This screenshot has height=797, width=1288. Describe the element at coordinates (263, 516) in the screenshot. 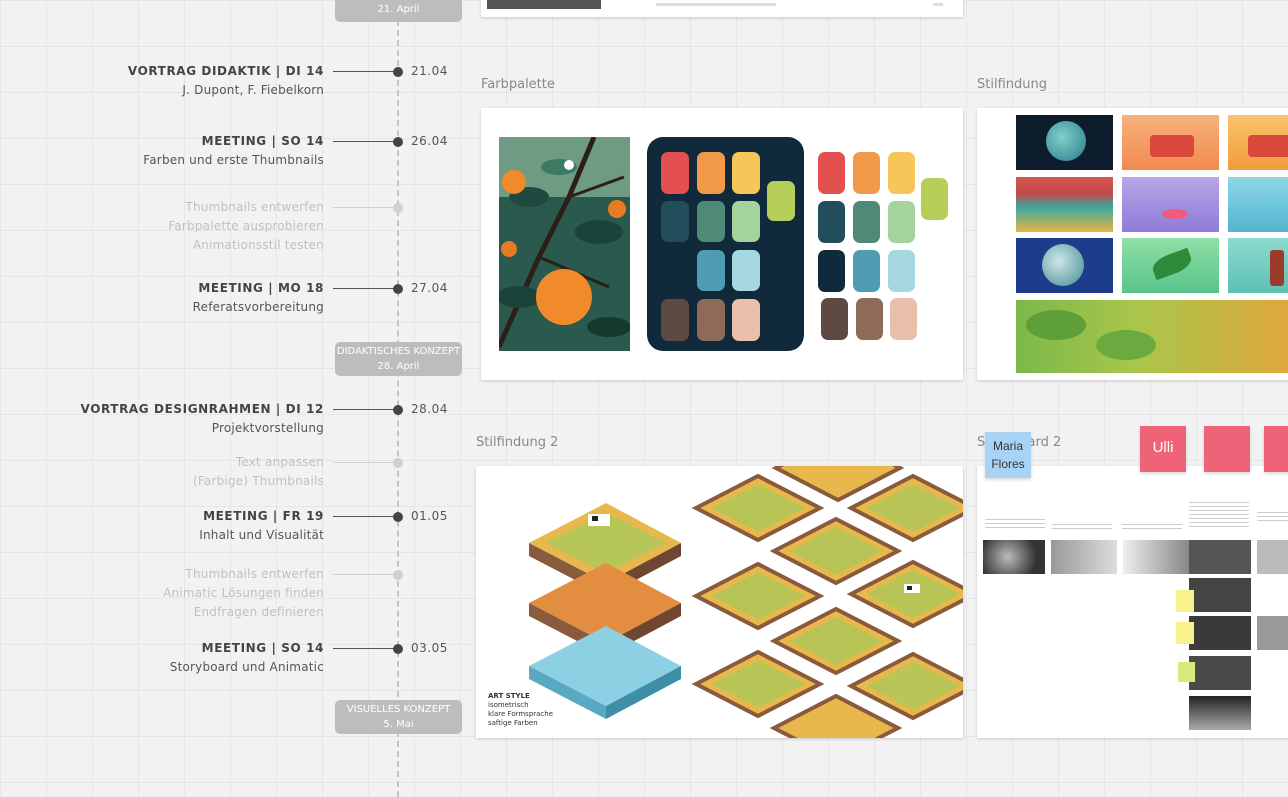

I see `event-title: MEETING | FR 19` at that location.